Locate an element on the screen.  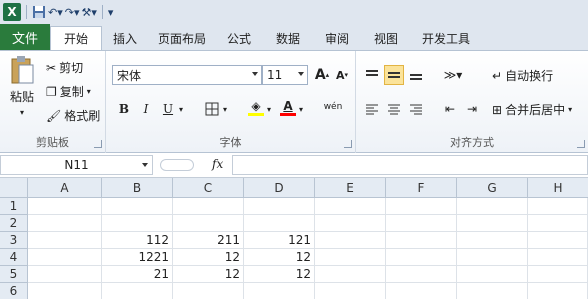
column-header-c: C is located at coordinates (208, 188).